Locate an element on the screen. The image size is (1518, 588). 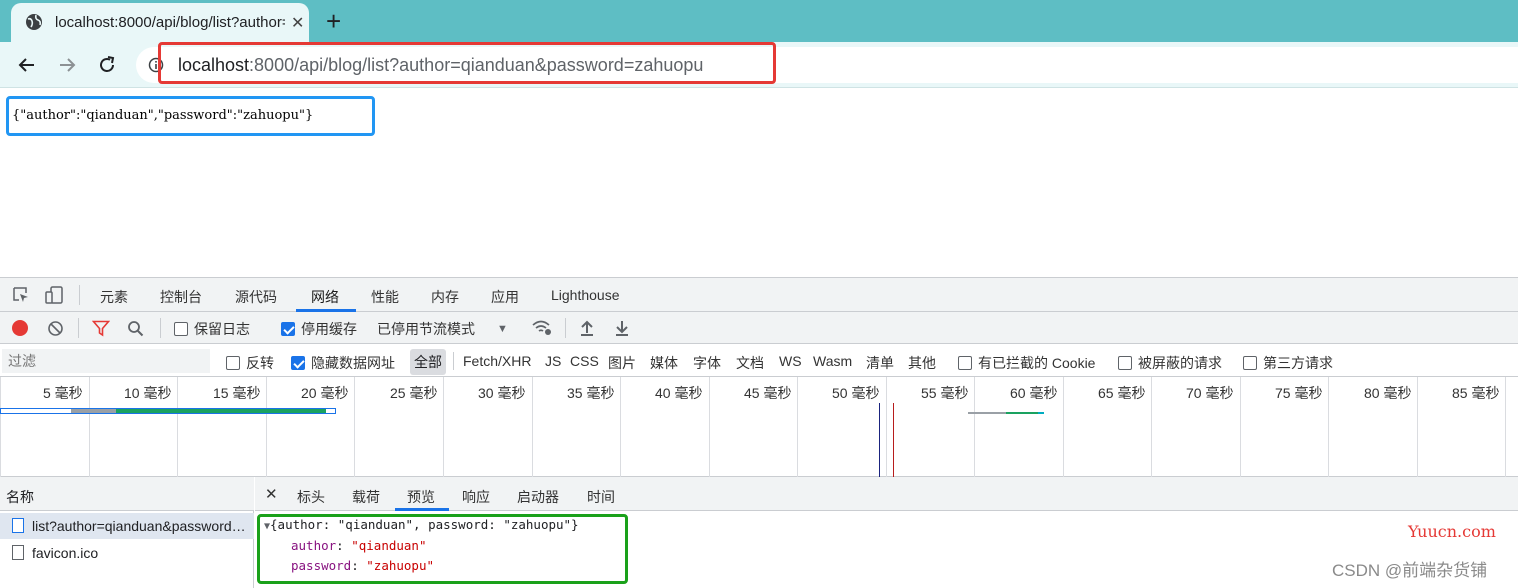
request-bar-selected is located at coordinates (168, 411).